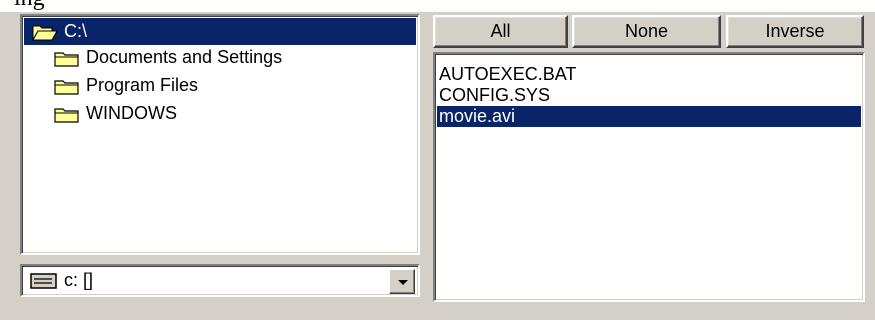  What do you see at coordinates (437, 6) in the screenshot?
I see `cropped-heading: ing` at bounding box center [437, 6].